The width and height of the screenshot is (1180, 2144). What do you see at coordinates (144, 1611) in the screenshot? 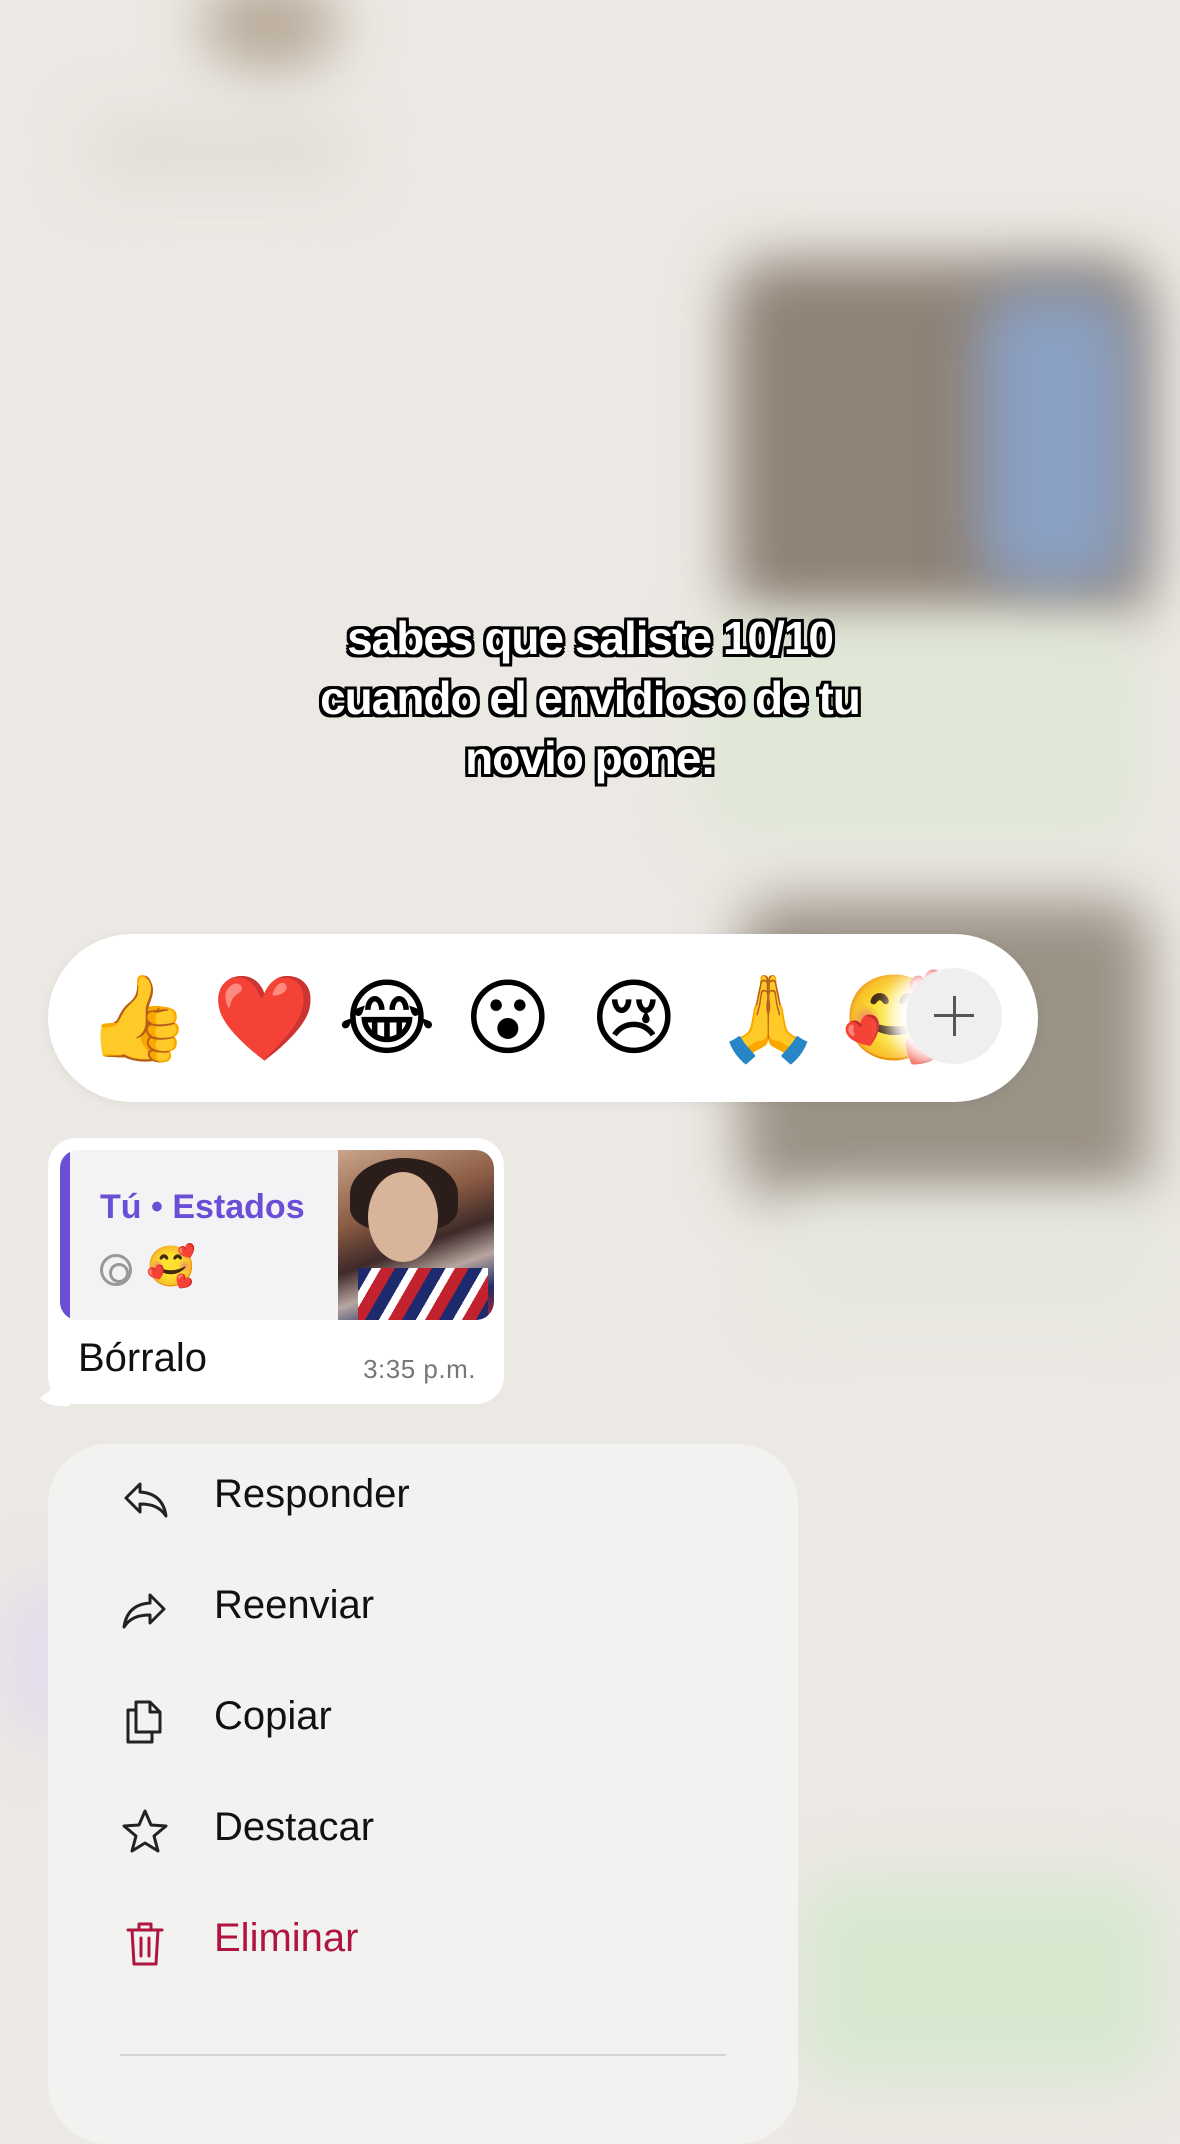
I see `forward-icon` at bounding box center [144, 1611].